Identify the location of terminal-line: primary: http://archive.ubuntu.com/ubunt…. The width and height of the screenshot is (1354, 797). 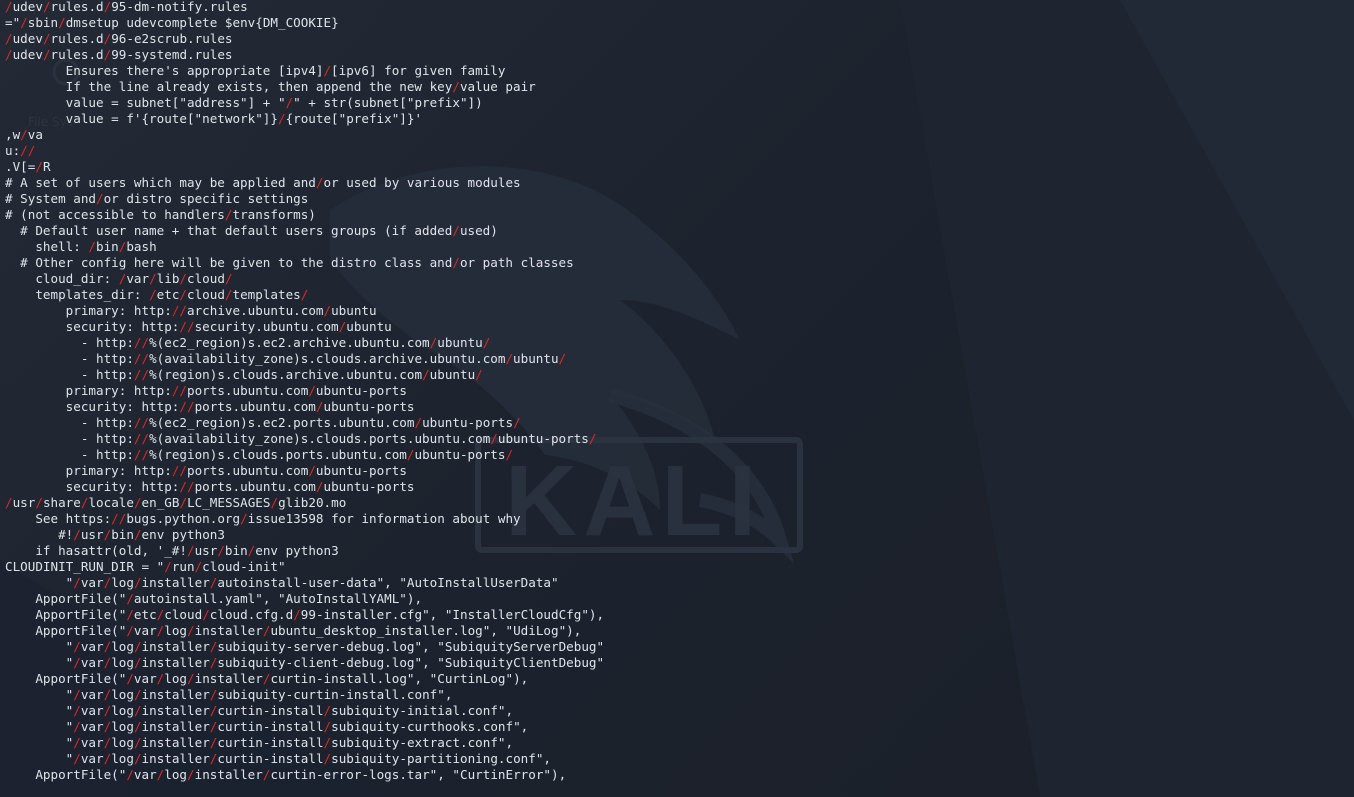
(191, 310).